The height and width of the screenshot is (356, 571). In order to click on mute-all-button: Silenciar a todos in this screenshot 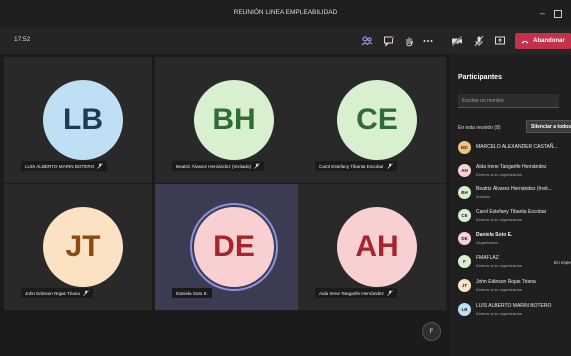, I will do `click(548, 126)`.